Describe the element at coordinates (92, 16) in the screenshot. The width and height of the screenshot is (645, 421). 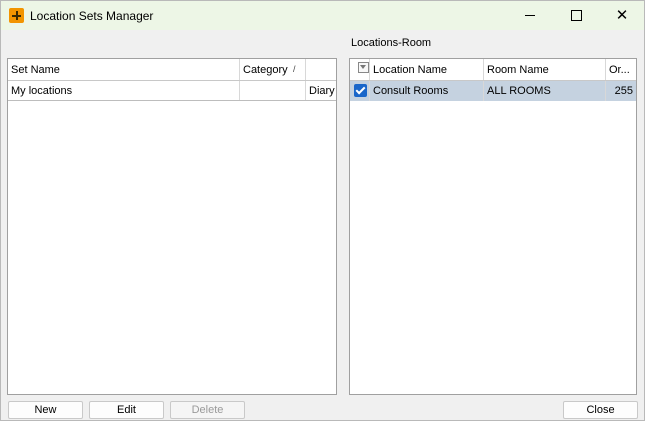
I see `window-title: Location Sets Manager` at that location.